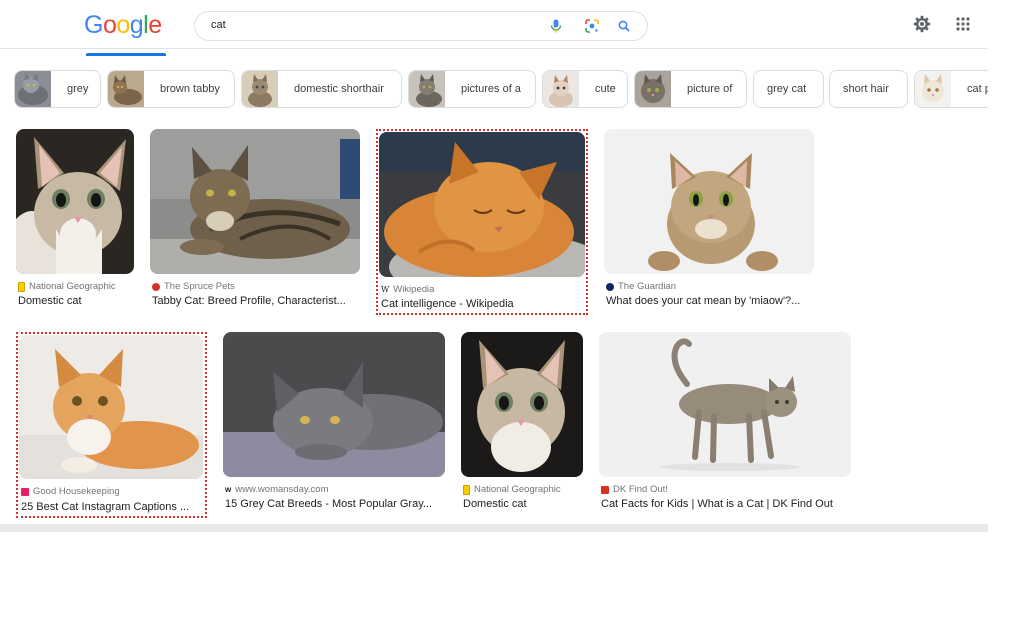  What do you see at coordinates (710, 89) in the screenshot?
I see `chip-label: picture of` at bounding box center [710, 89].